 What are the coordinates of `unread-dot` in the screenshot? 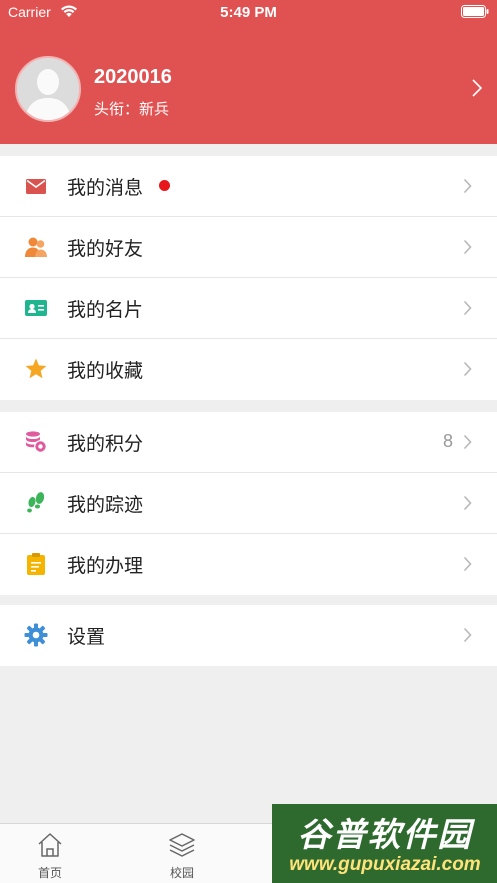 It's located at (164, 185).